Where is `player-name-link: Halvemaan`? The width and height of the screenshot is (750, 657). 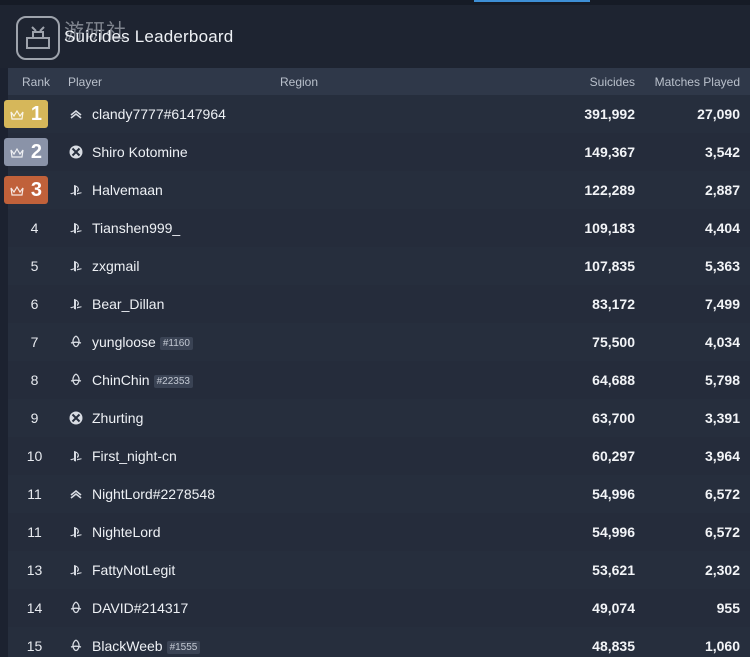
player-name-link: Halvemaan is located at coordinates (127, 190).